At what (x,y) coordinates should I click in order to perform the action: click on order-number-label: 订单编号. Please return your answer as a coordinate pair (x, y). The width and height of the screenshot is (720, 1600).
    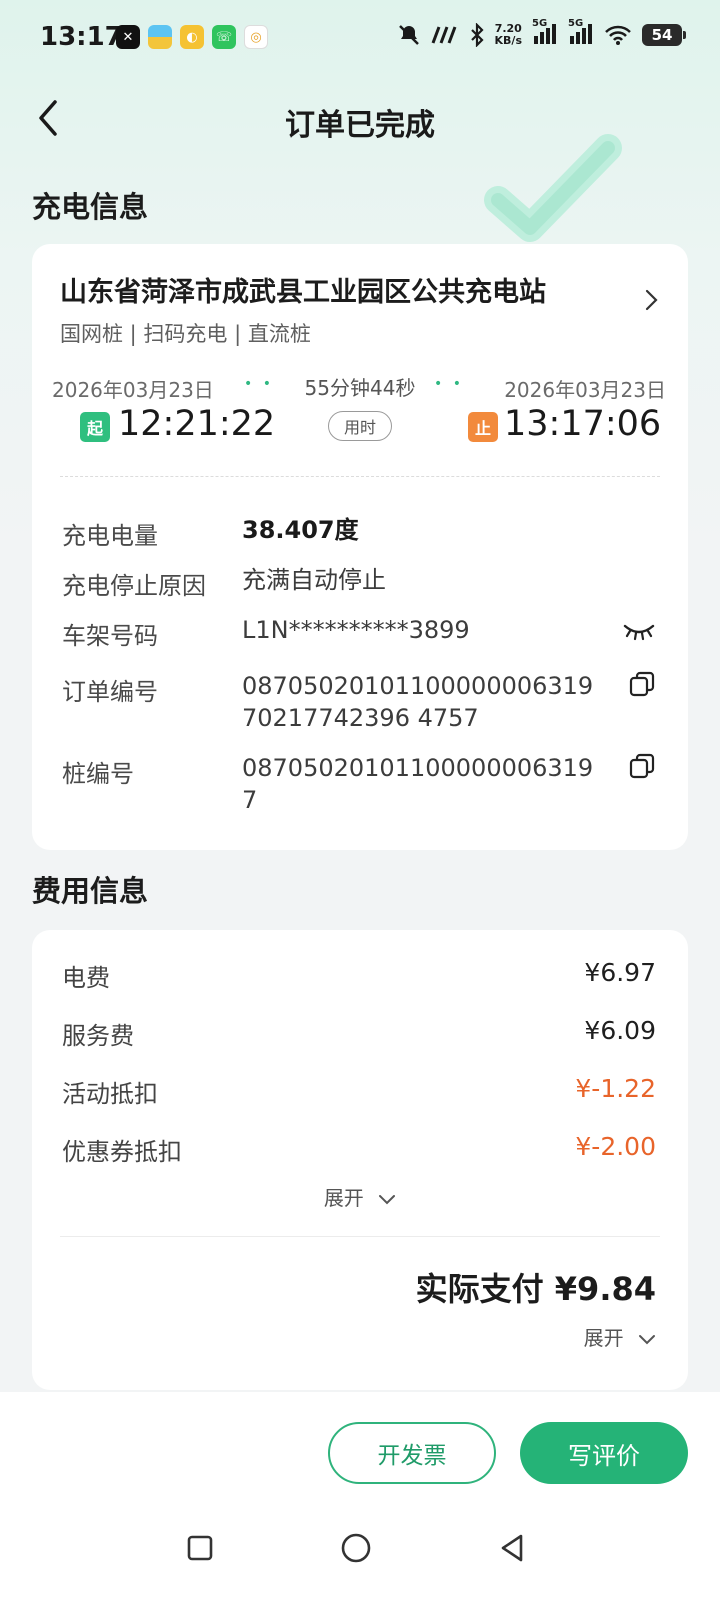
    Looking at the image, I should click on (110, 692).